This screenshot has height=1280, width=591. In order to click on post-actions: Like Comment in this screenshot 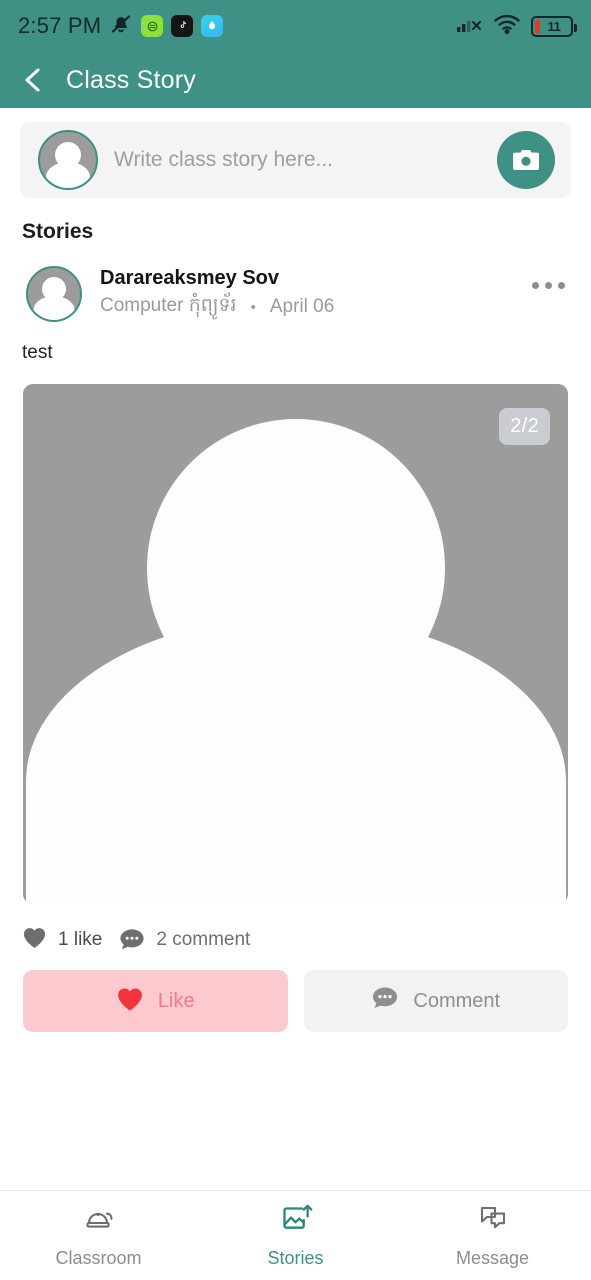, I will do `click(295, 993)`.